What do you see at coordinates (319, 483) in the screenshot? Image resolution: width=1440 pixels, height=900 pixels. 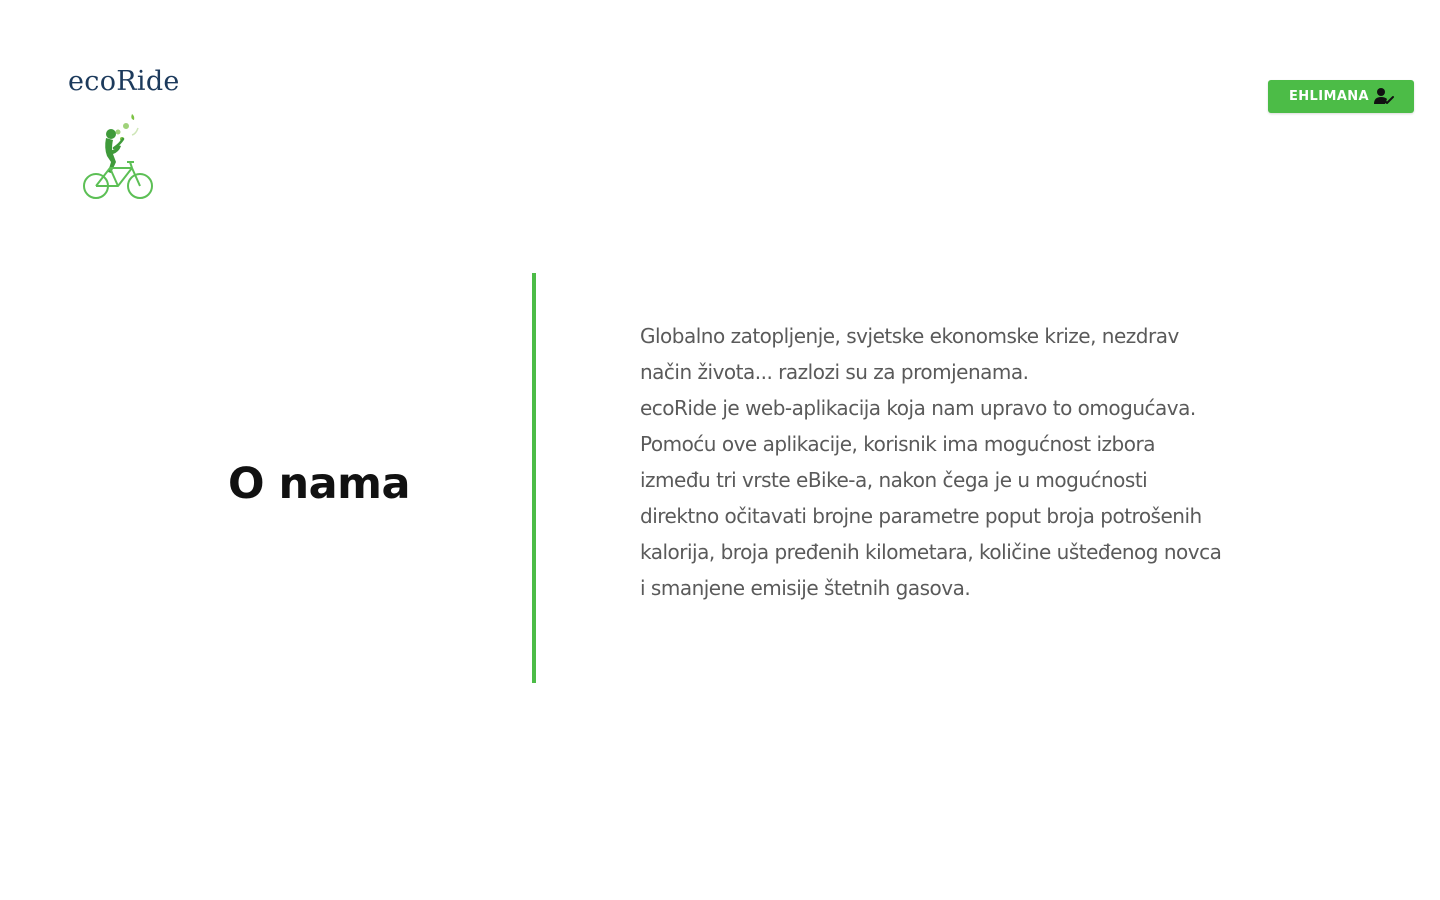 I see `page-title: O nama` at bounding box center [319, 483].